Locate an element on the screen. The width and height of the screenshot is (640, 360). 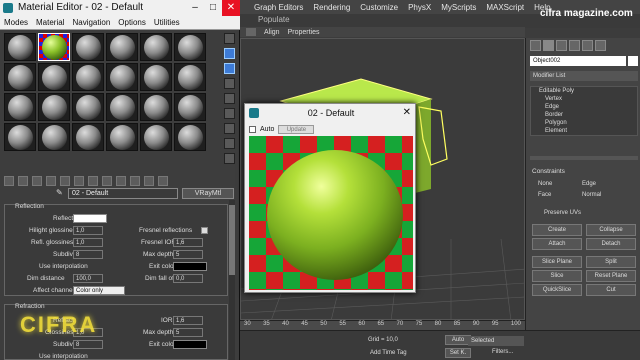
refr-exit-color-swatch is located at coordinates (190, 344).